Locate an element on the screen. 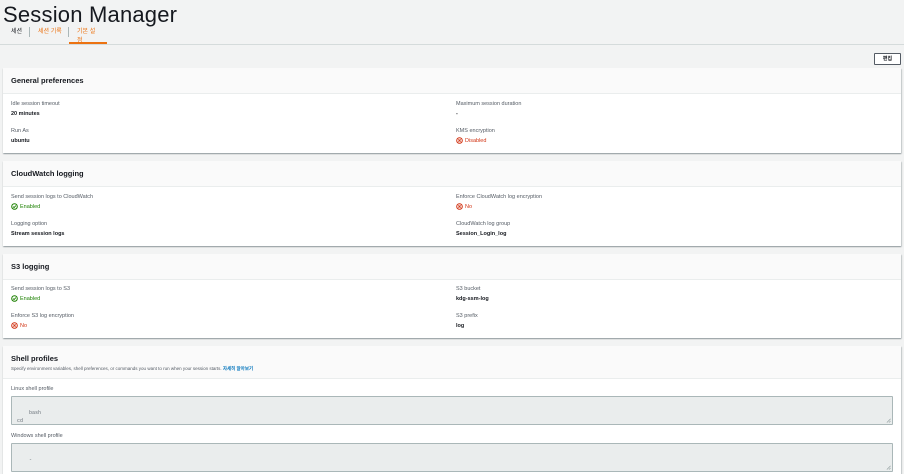 Image resolution: width=904 pixels, height=474 pixels. linux-shell-profile-textarea: bash cd is located at coordinates (452, 410).